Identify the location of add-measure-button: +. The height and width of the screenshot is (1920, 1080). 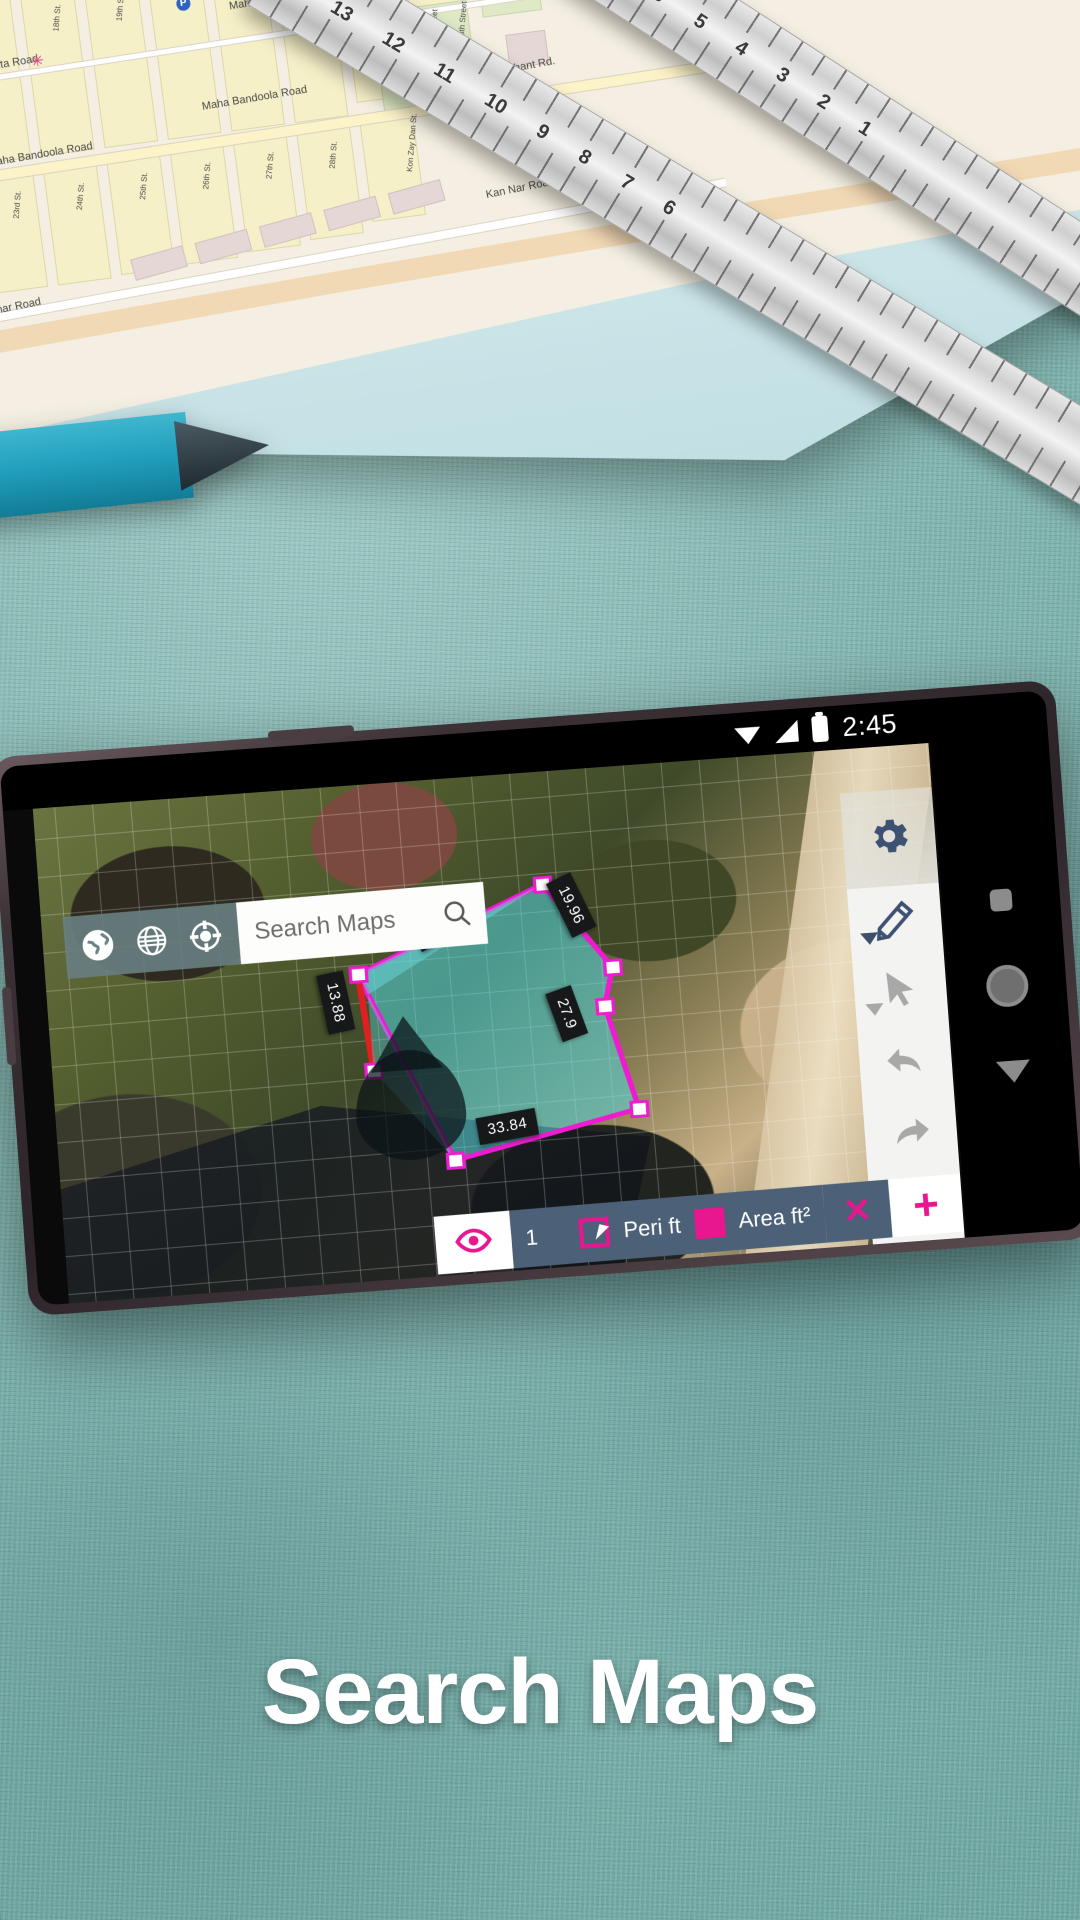
(926, 1205).